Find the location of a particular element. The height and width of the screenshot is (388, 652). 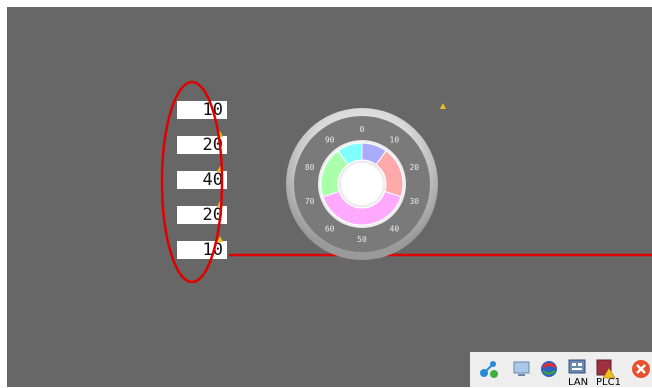

browser-icon is located at coordinates (549, 369).